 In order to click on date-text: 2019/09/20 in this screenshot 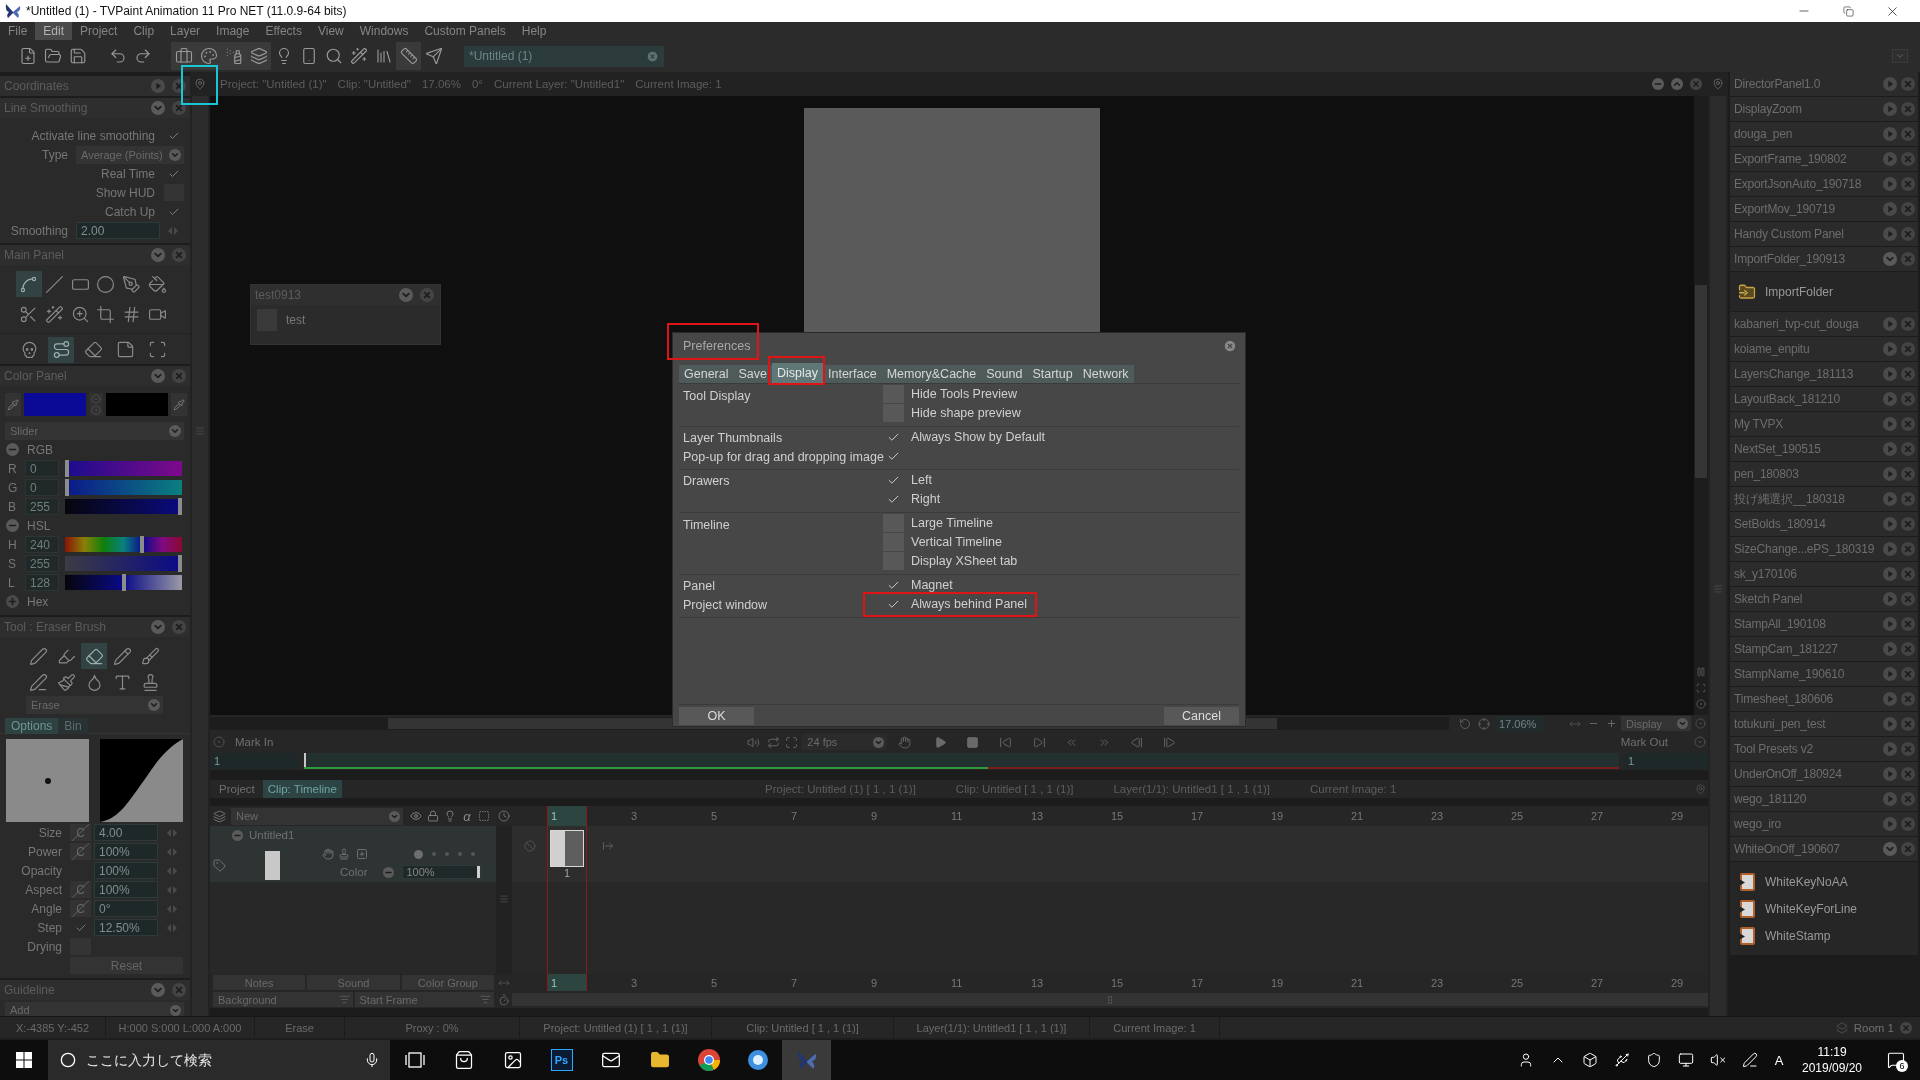, I will do `click(1832, 1068)`.